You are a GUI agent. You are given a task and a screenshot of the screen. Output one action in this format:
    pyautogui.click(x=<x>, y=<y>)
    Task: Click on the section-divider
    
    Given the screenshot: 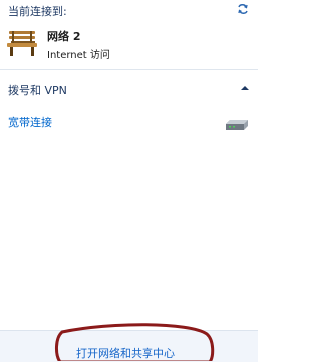 What is the action you would take?
    pyautogui.click(x=129, y=69)
    